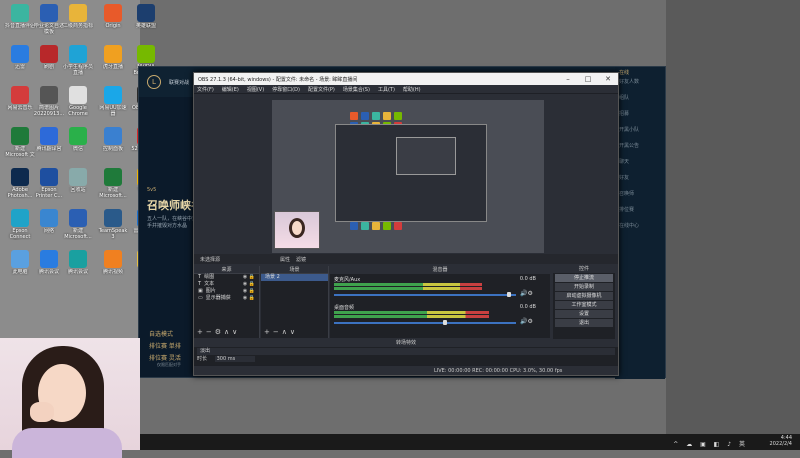 The image size is (800, 458). Describe the element at coordinates (584, 287) in the screenshot. I see `control-button: 开始录制` at that location.